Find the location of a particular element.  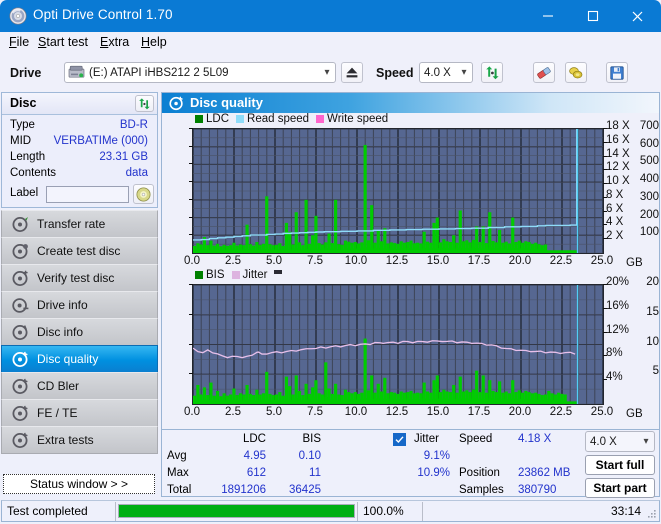

drive-label: Drive is located at coordinates (26, 73).